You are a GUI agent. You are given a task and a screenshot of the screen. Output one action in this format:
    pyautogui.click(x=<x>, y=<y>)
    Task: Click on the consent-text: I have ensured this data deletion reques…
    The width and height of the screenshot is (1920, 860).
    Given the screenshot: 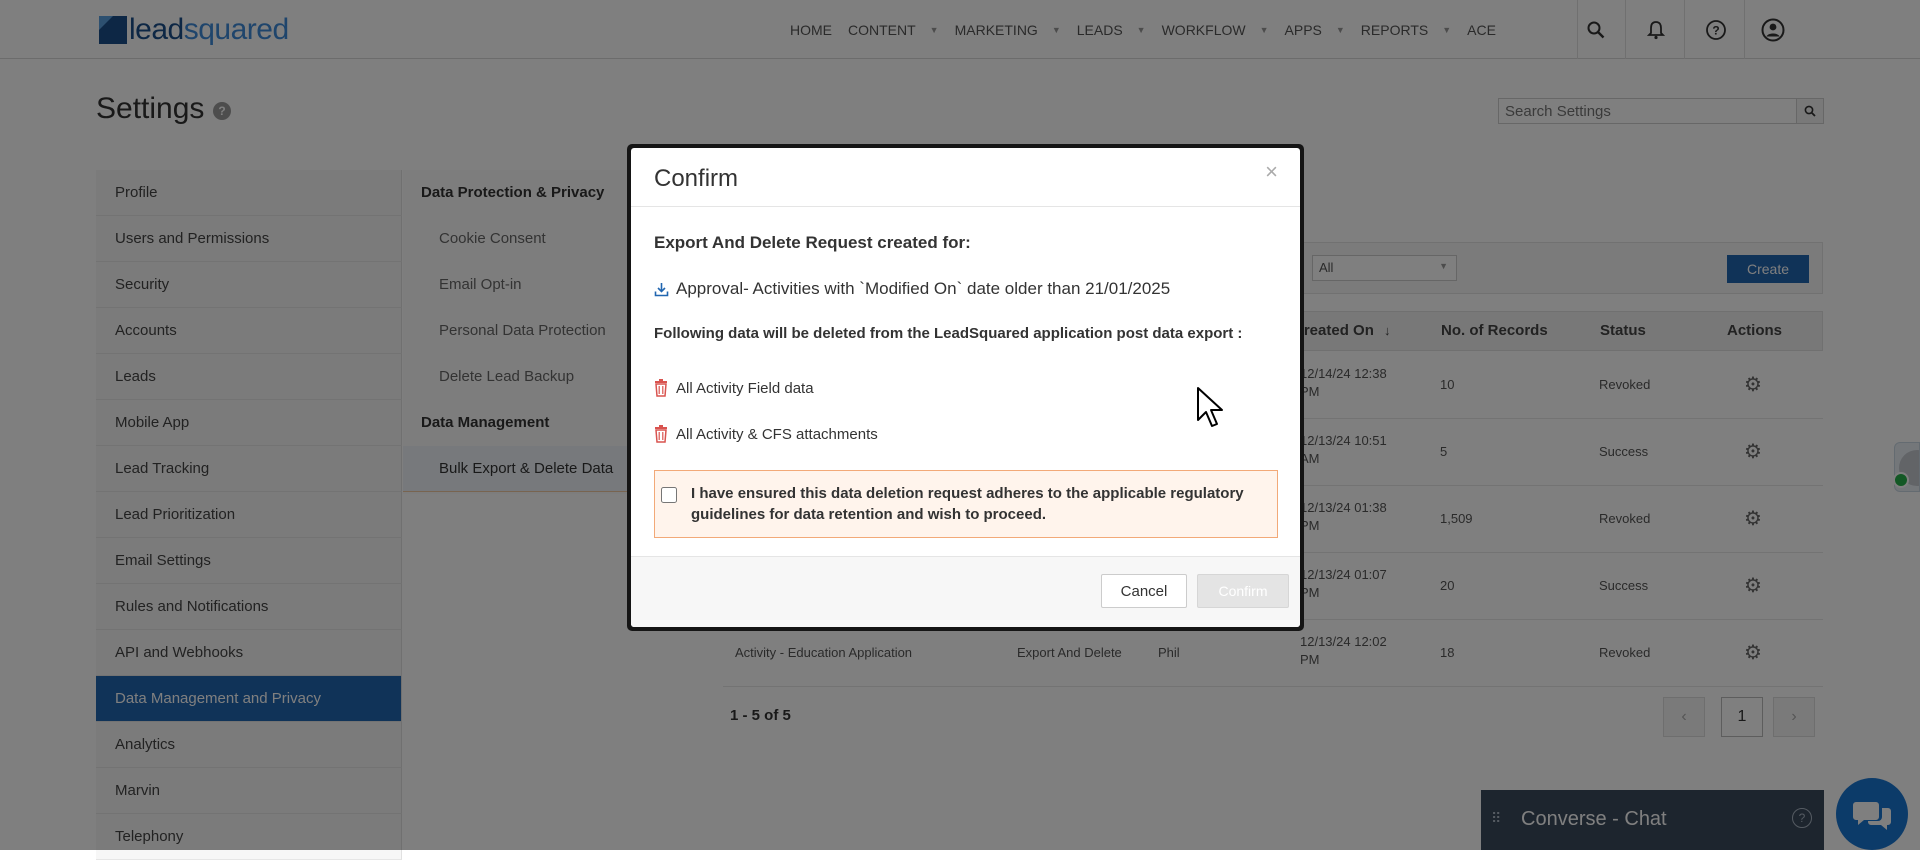 What is the action you would take?
    pyautogui.click(x=967, y=504)
    